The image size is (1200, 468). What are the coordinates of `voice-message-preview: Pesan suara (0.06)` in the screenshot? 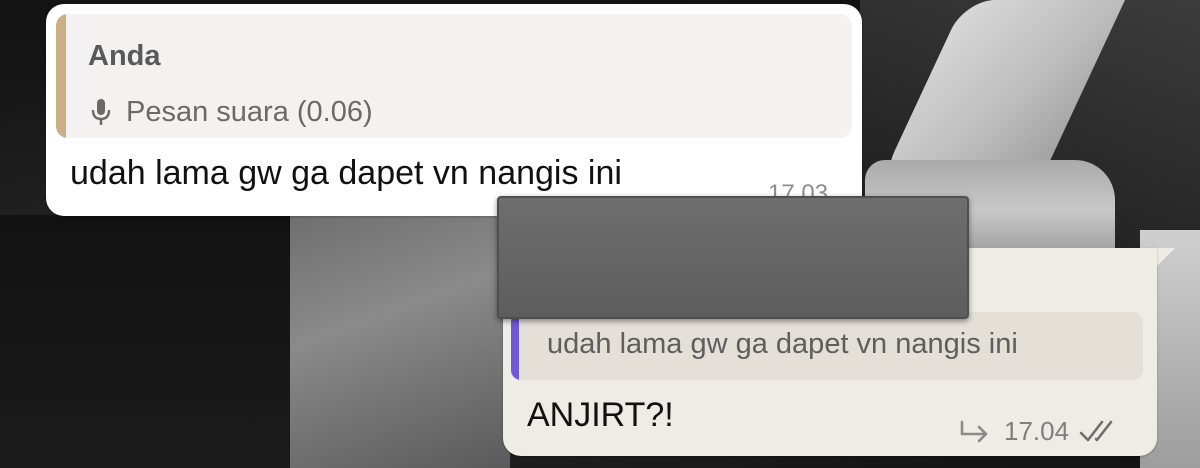 It's located at (231, 112).